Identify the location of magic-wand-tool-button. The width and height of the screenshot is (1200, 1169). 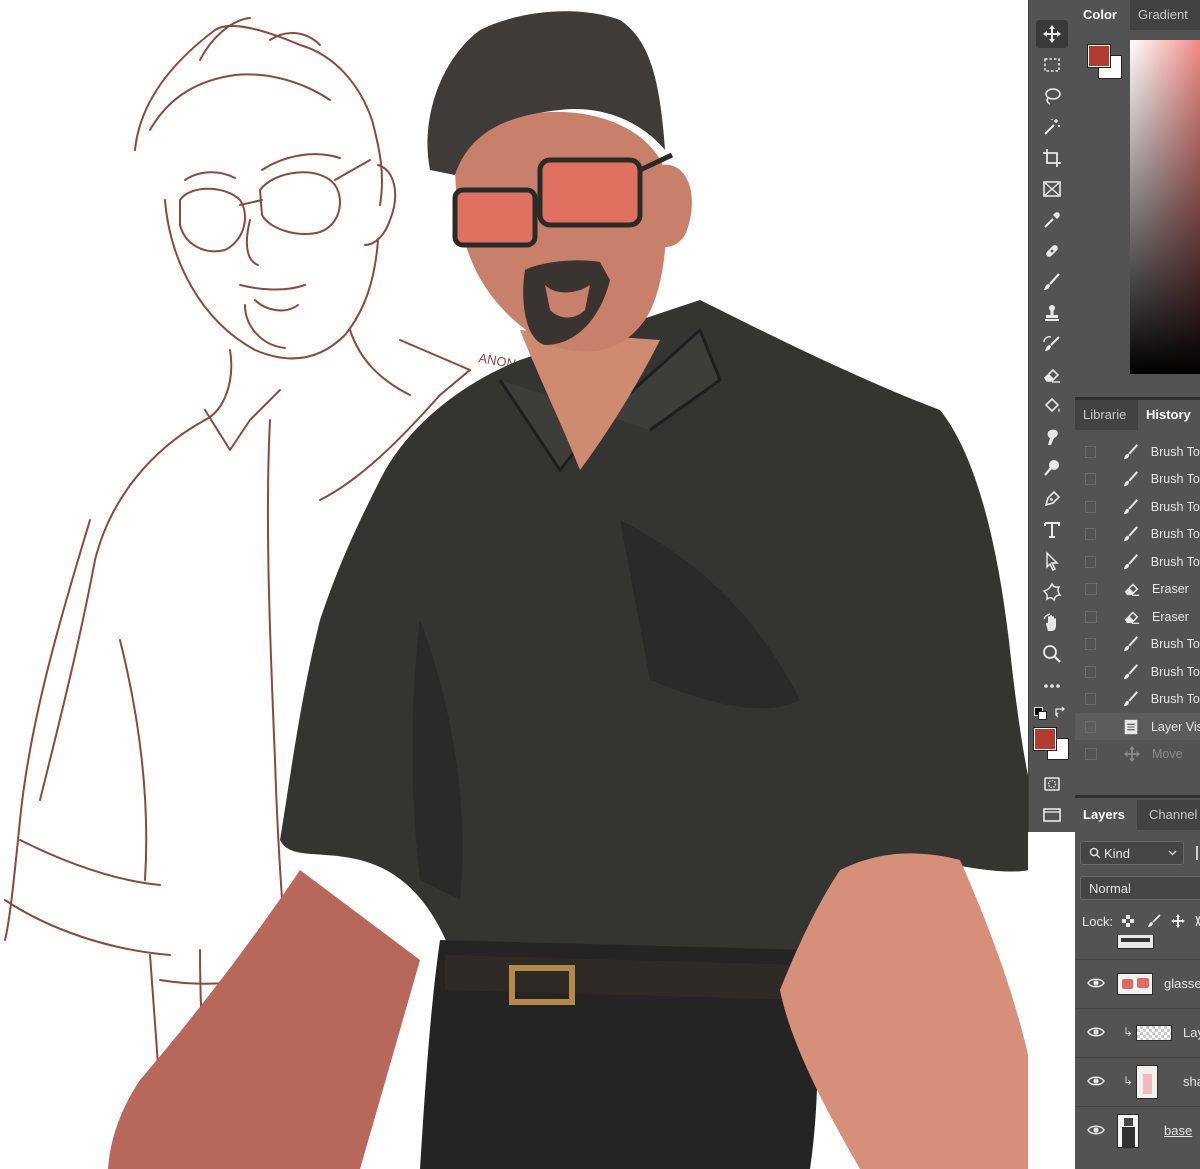
(1052, 127).